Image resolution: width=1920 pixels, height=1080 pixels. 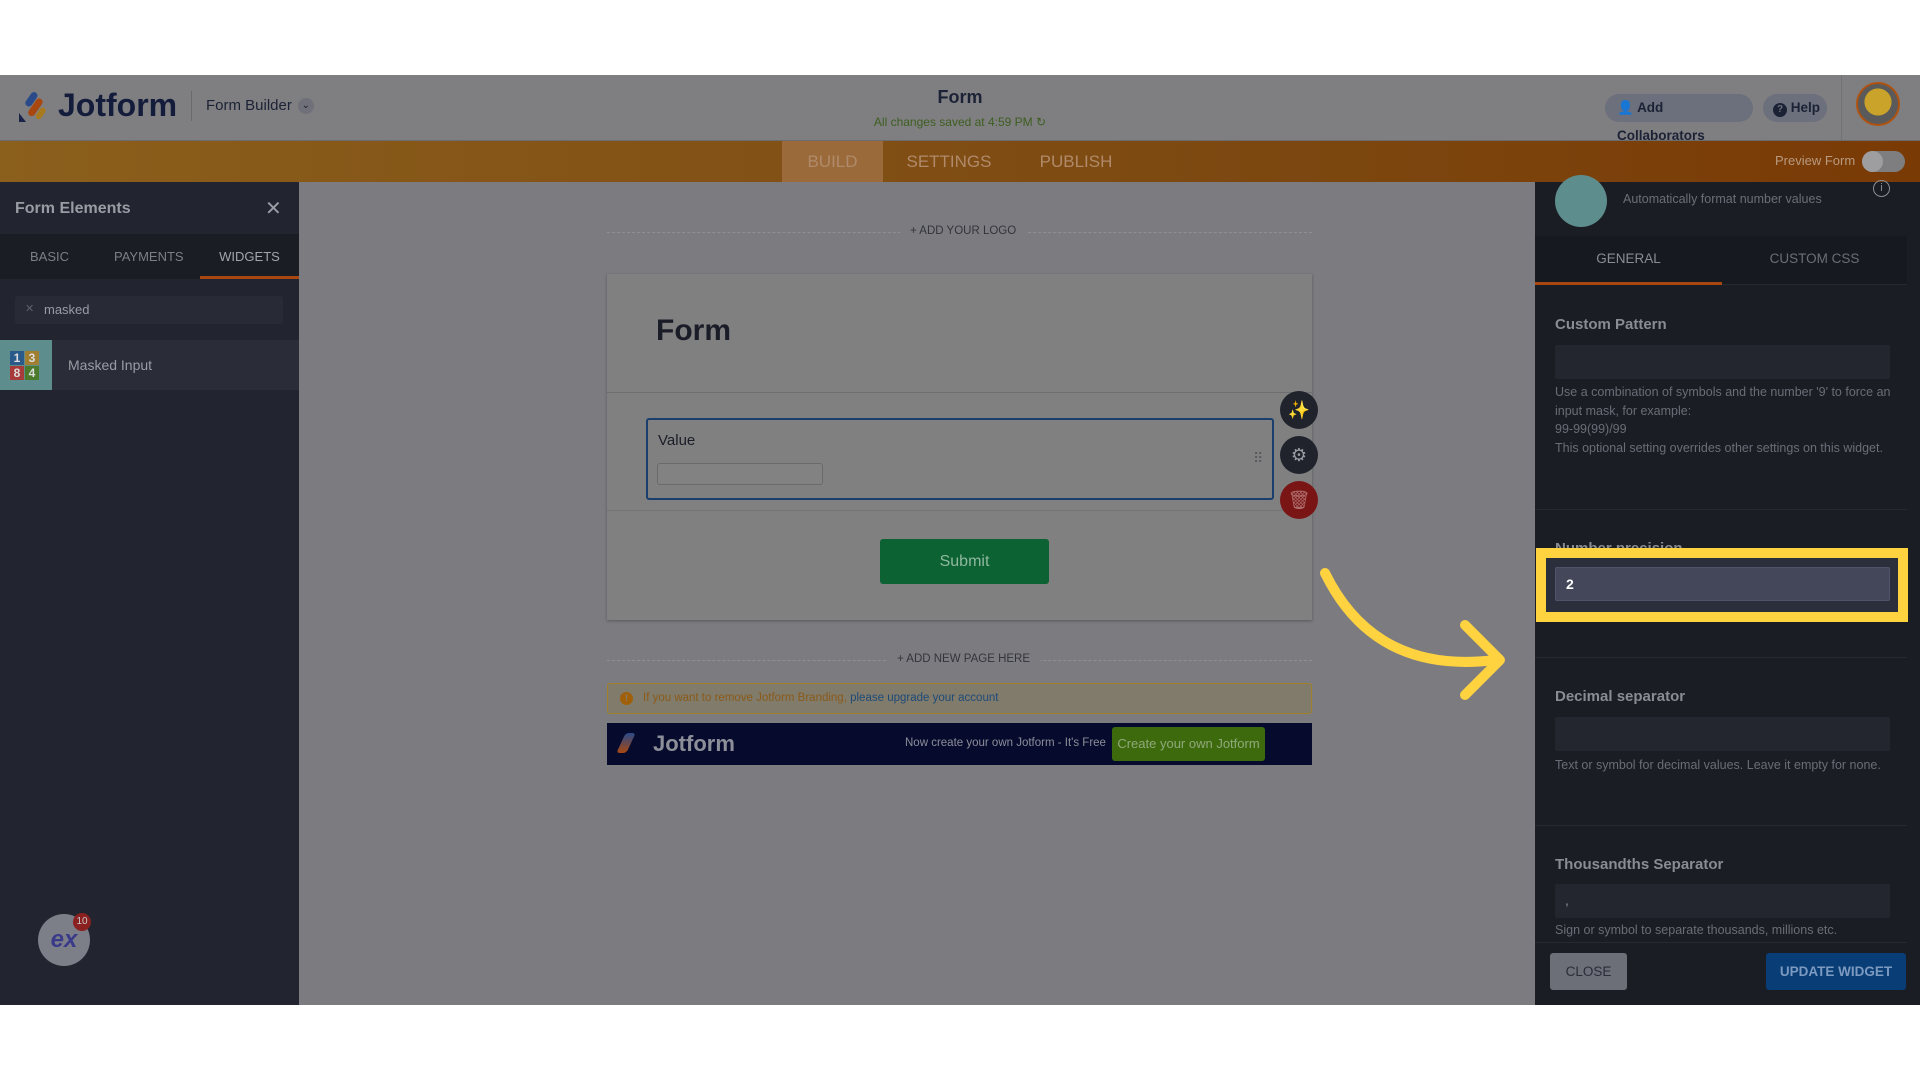 What do you see at coordinates (1722, 362) in the screenshot?
I see `custom-pattern-input` at bounding box center [1722, 362].